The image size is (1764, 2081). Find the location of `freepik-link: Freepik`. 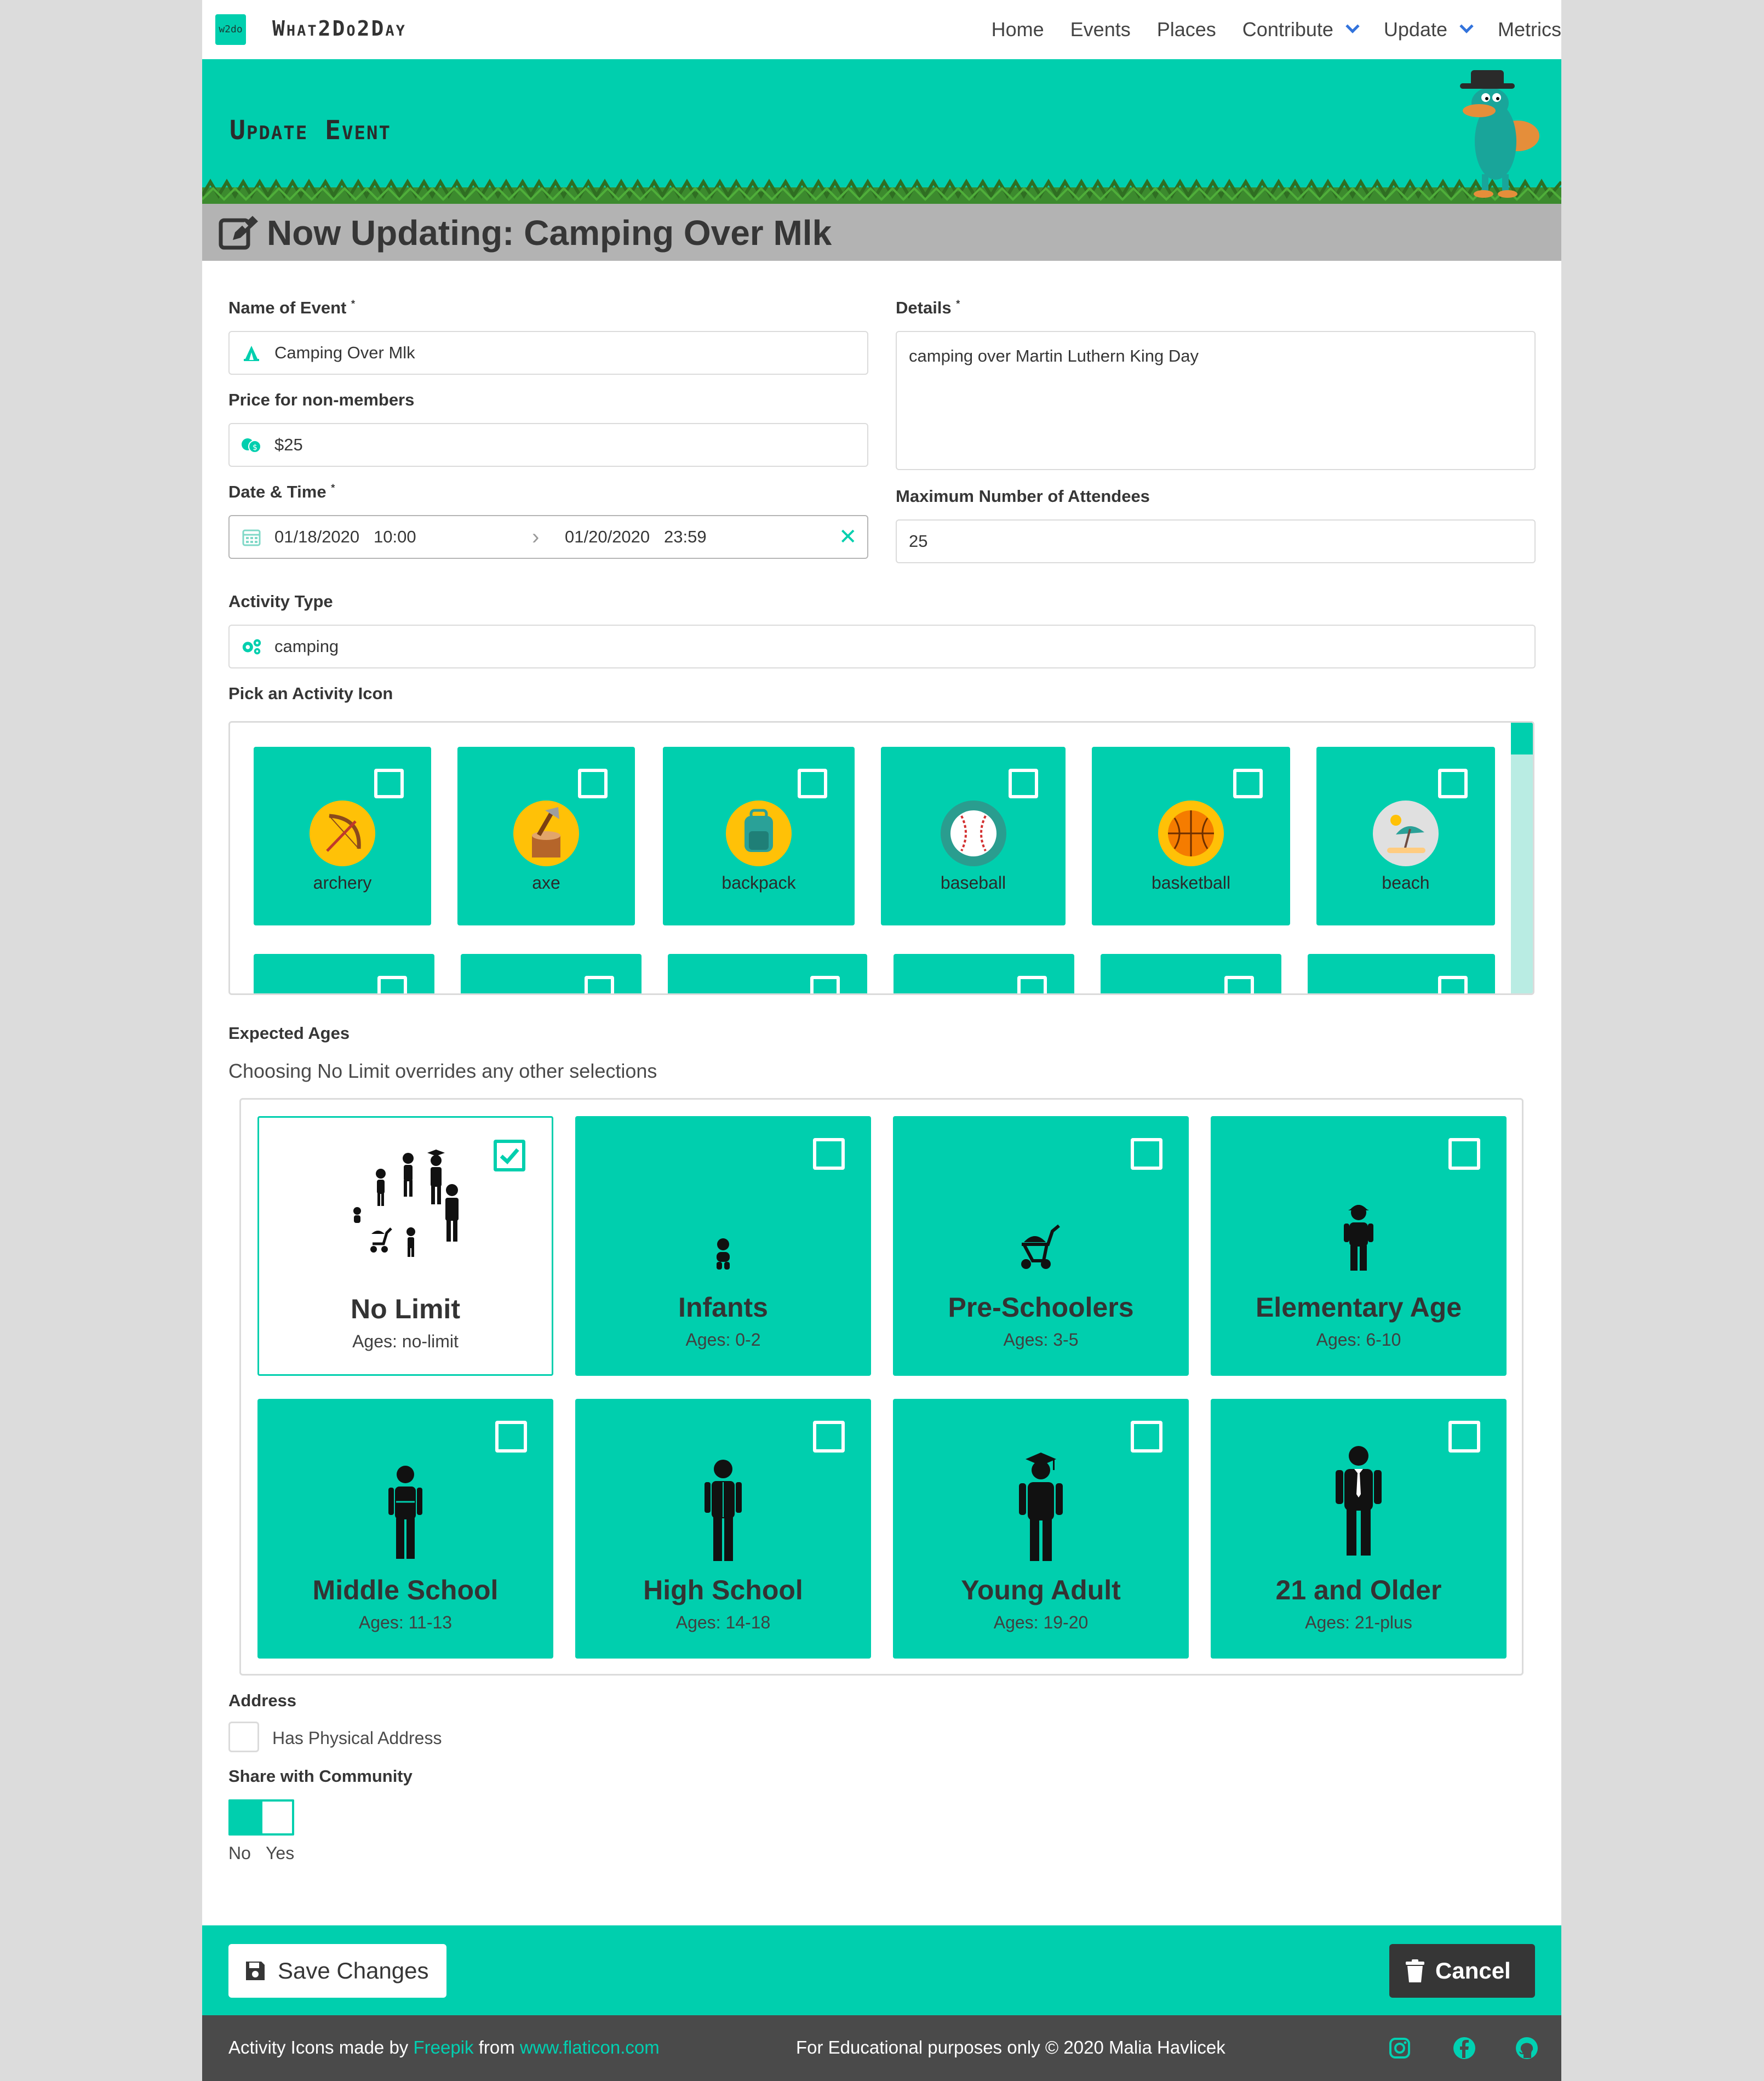

freepik-link: Freepik is located at coordinates (443, 2047).